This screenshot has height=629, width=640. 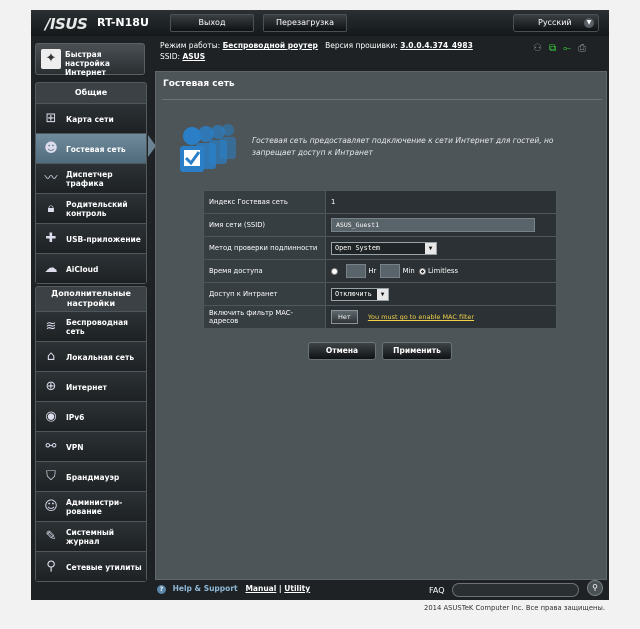 What do you see at coordinates (51, 178) in the screenshot?
I see `traffic-manager-icon: 〰` at bounding box center [51, 178].